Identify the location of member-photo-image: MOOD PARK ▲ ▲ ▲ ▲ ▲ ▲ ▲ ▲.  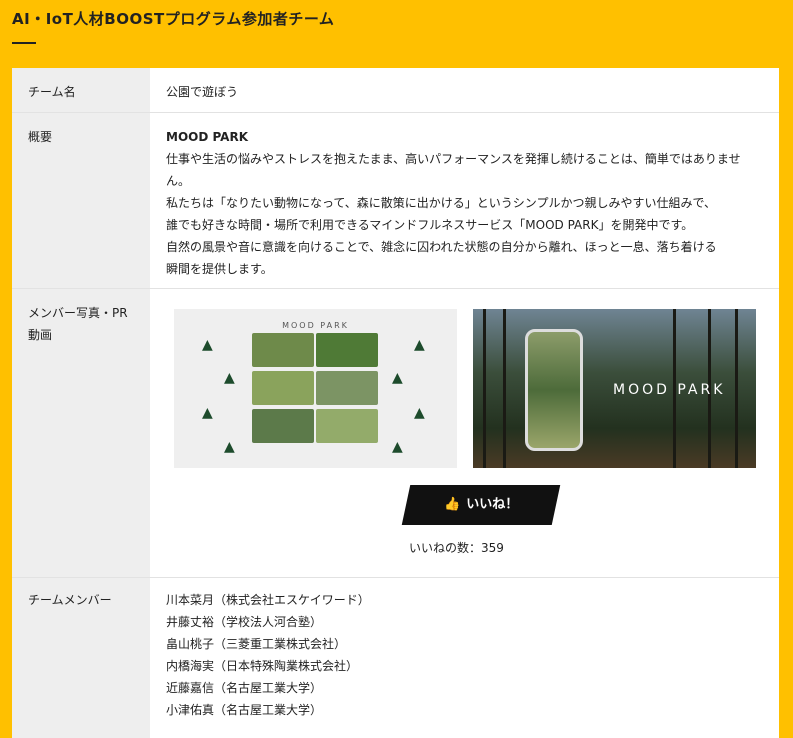
(315, 388).